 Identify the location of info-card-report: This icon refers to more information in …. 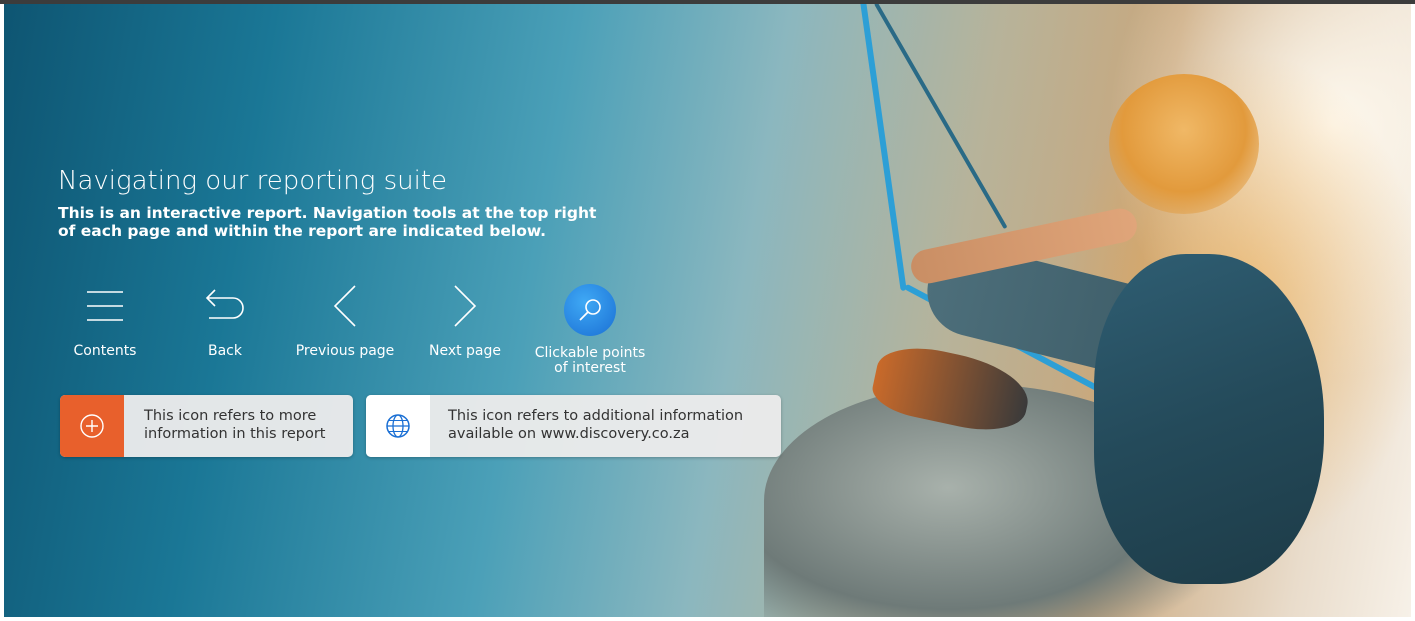
(206, 426).